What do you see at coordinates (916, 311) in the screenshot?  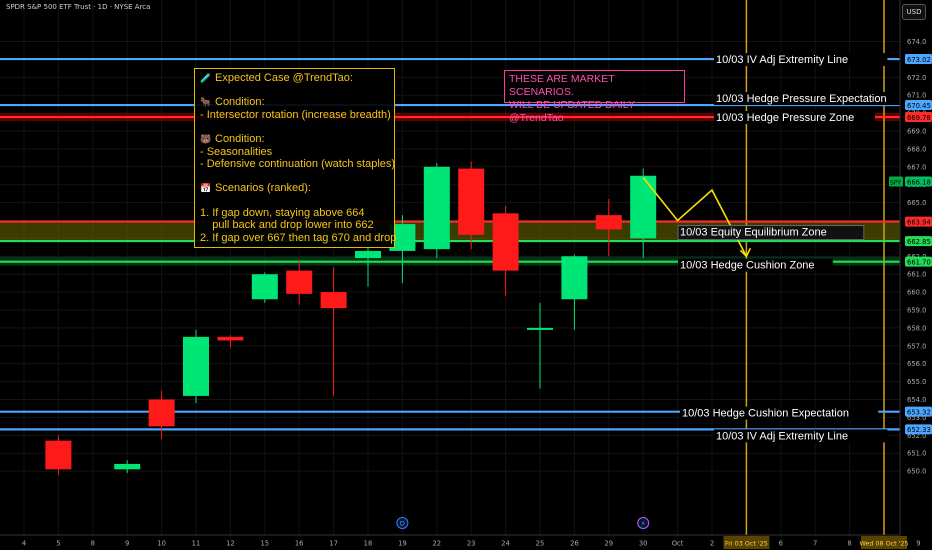 I see `price-tick-label: 659.0` at bounding box center [916, 311].